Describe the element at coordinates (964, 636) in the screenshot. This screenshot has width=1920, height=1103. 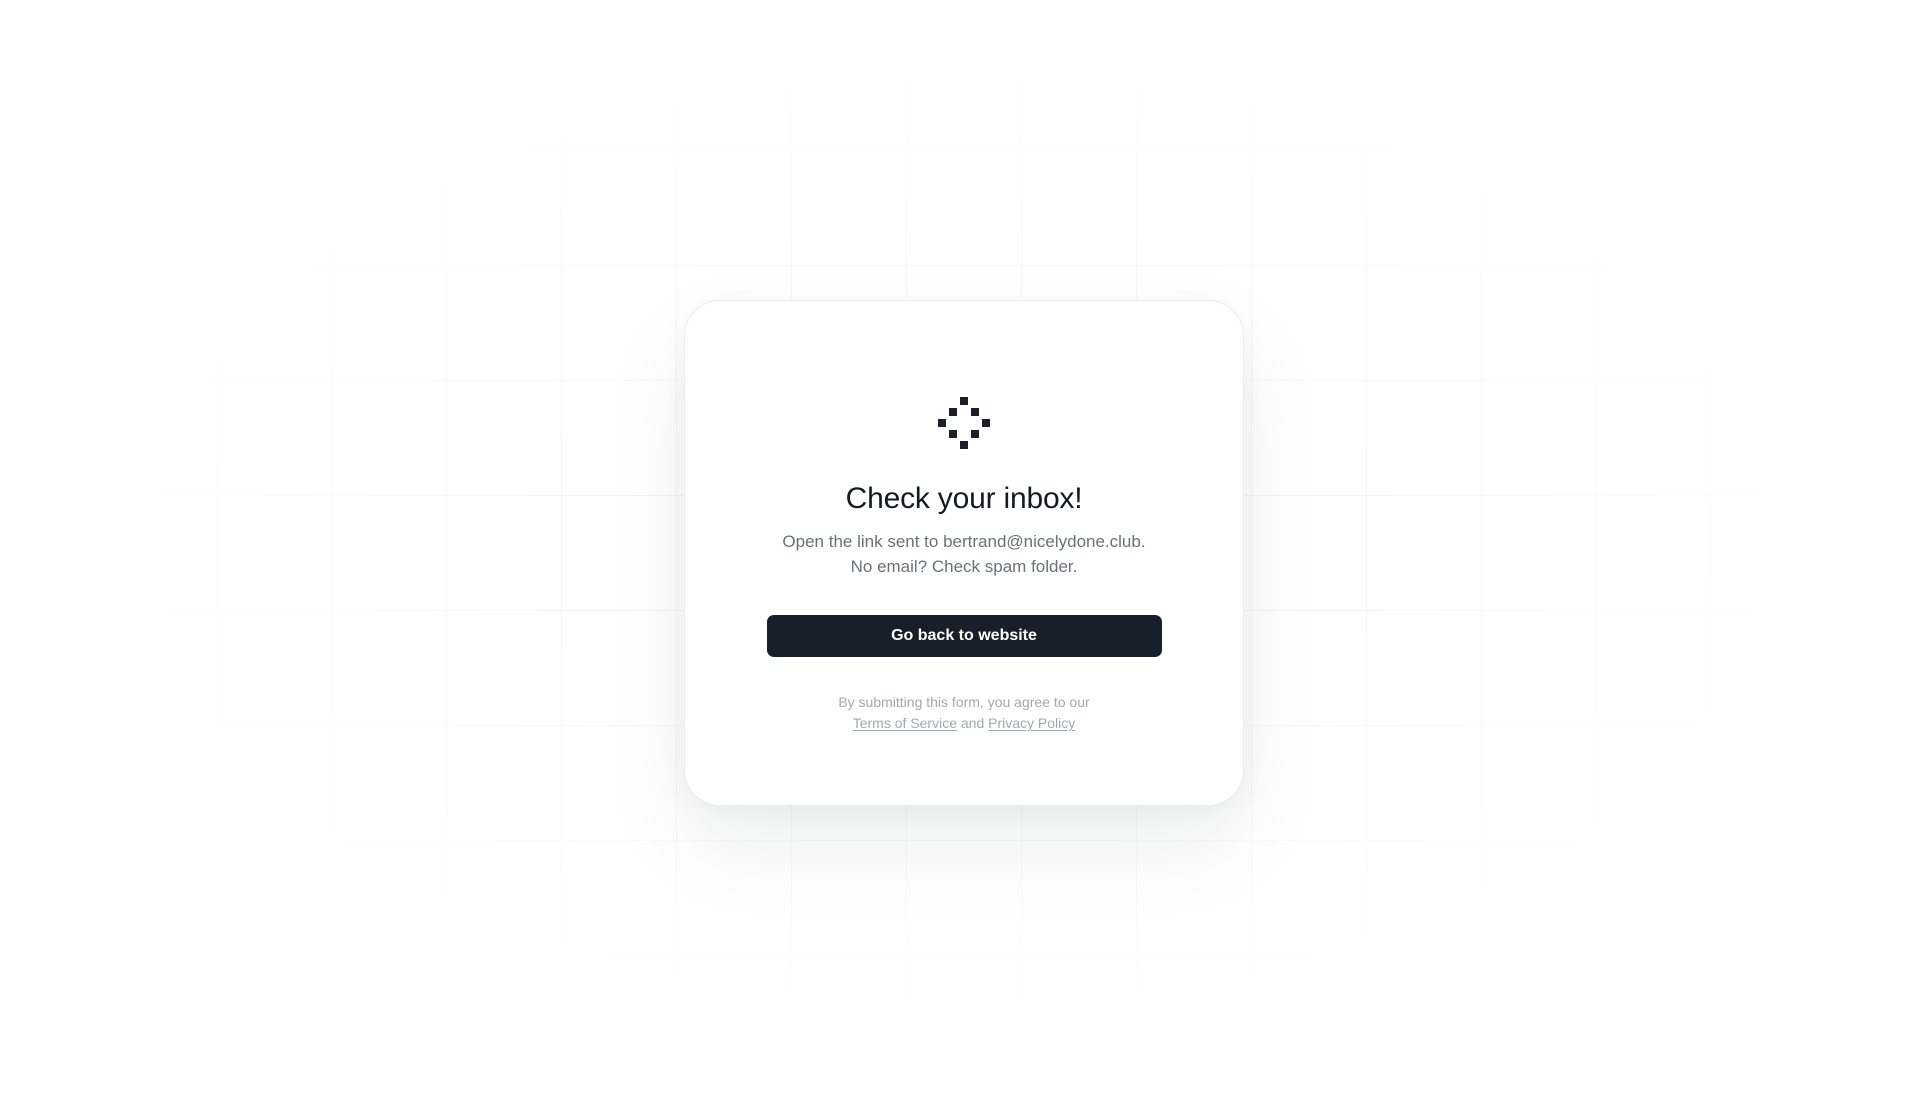
I see `go-back-to-website-button: Go back to website` at that location.